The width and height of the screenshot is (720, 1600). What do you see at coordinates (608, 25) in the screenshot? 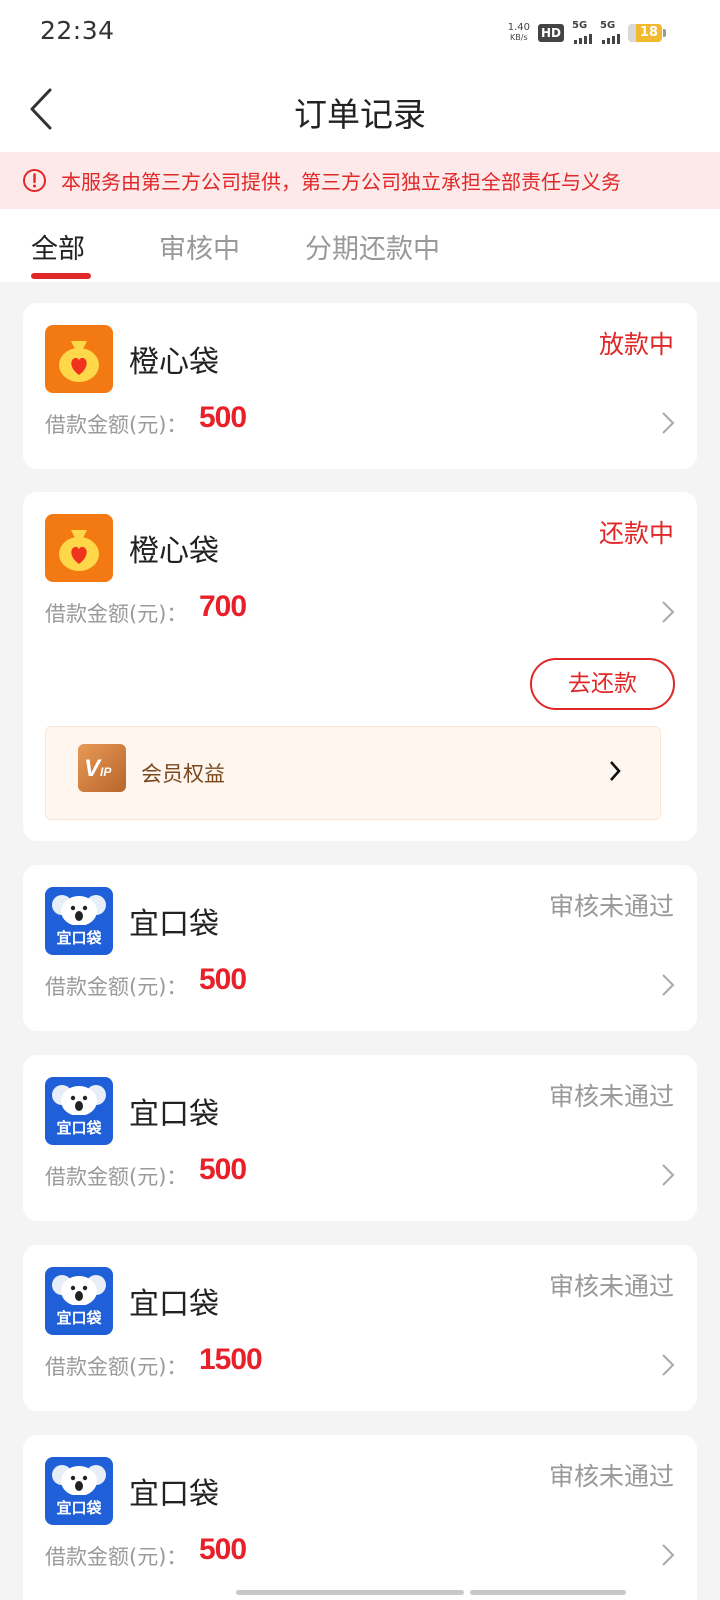
I see `sim2-label: 5G` at bounding box center [608, 25].